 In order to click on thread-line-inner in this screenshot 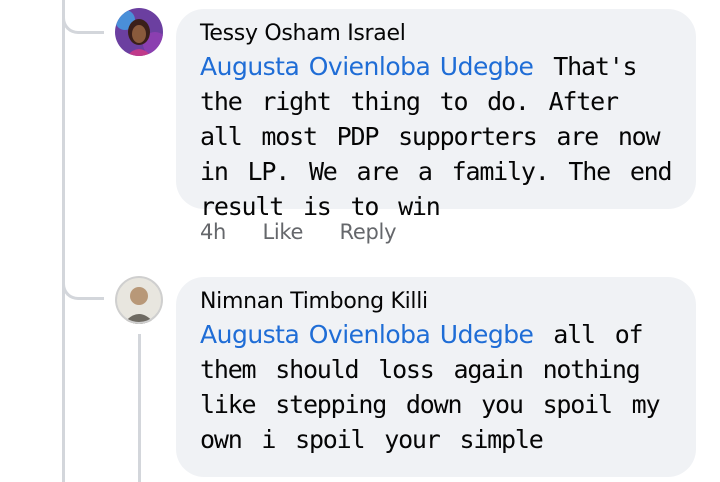, I will do `click(139, 408)`.